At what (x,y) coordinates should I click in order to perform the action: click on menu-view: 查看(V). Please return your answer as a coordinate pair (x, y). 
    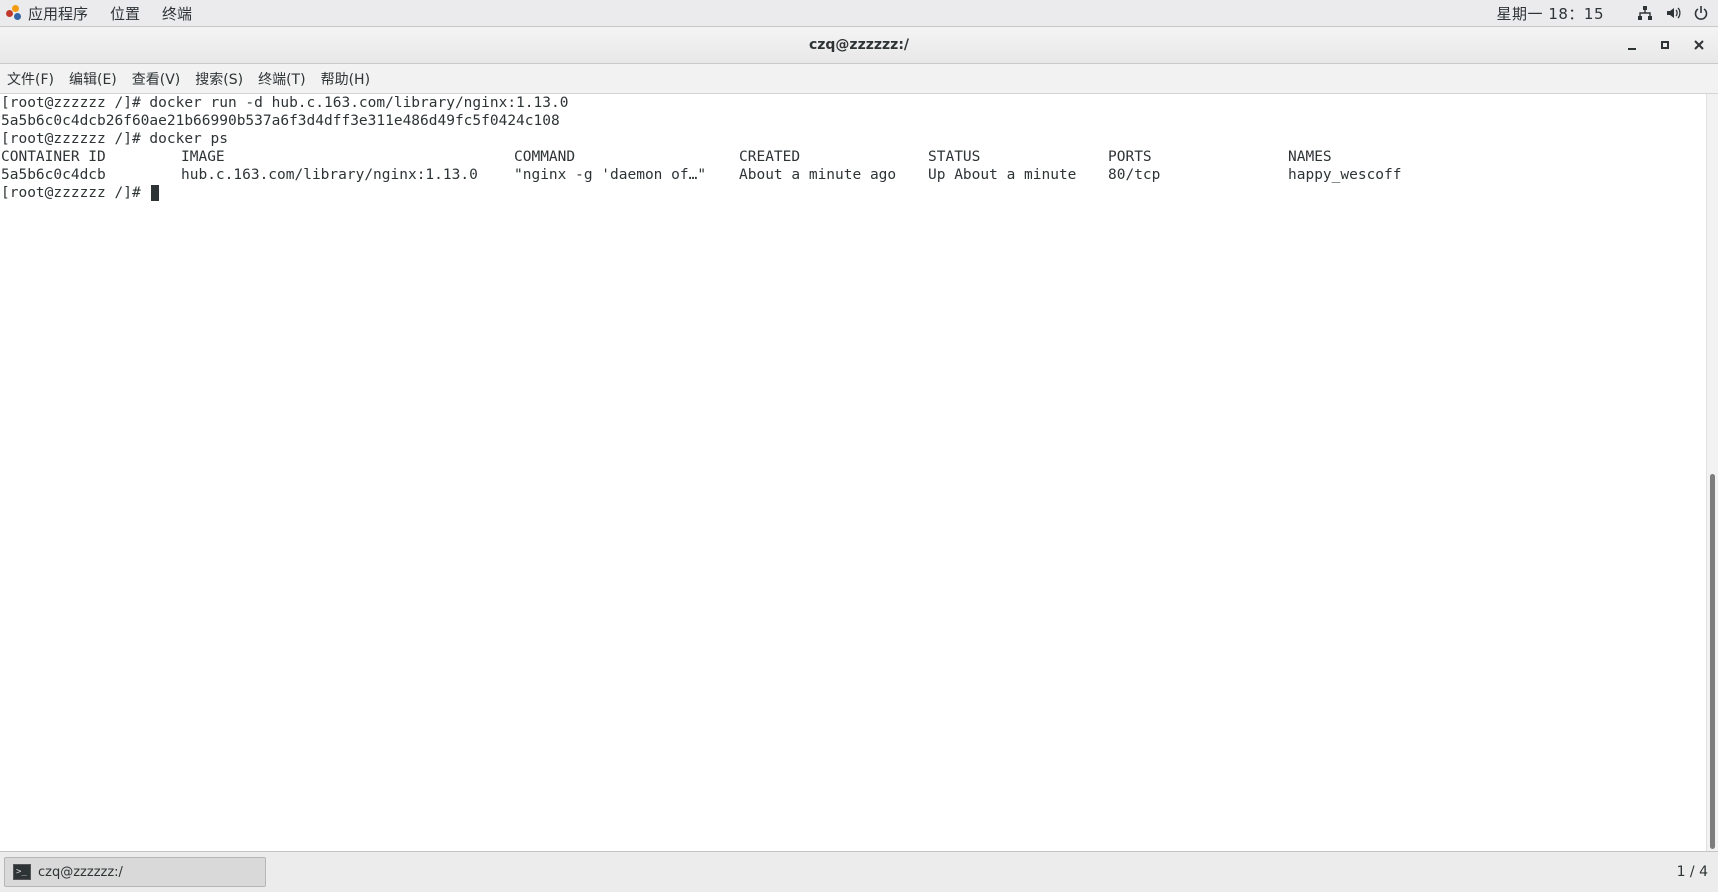
    Looking at the image, I should click on (156, 79).